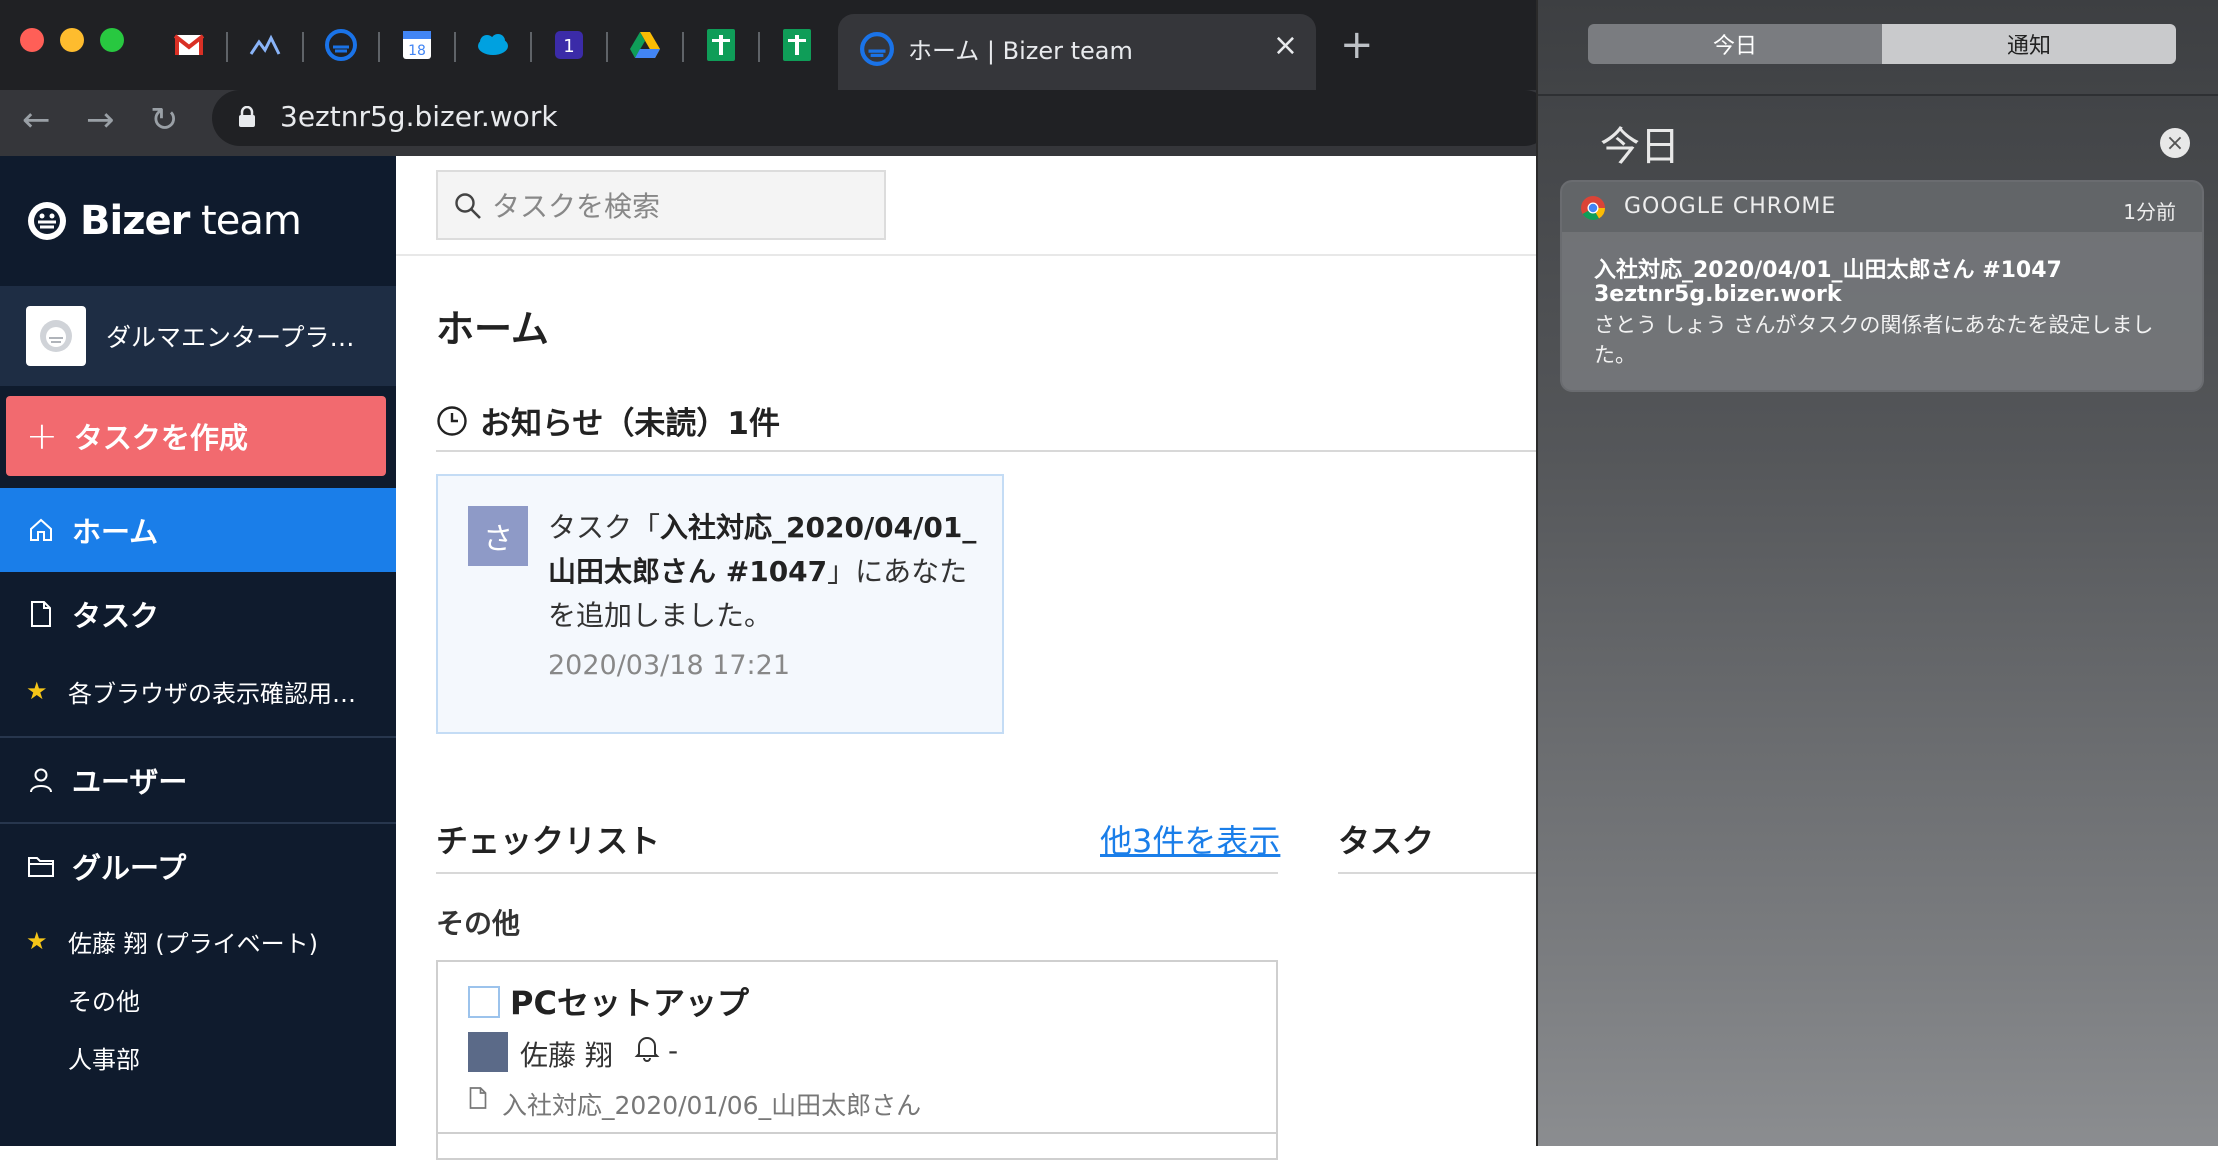  What do you see at coordinates (669, 665) in the screenshot?
I see `notice-timestamp: 2020/03/18 17:21` at bounding box center [669, 665].